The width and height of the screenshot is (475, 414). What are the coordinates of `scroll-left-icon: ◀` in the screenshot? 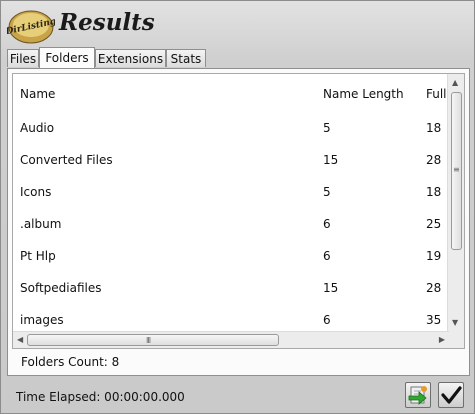 It's located at (20, 340).